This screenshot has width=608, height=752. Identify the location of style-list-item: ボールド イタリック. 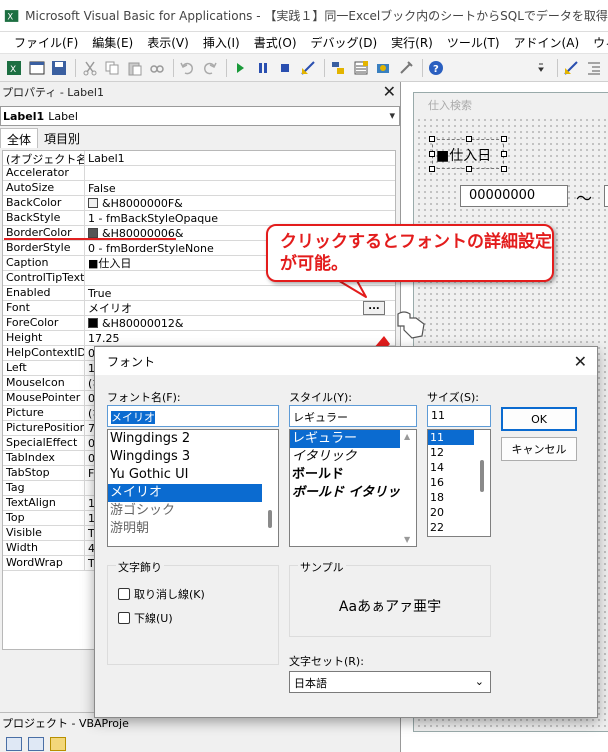
(353, 493).